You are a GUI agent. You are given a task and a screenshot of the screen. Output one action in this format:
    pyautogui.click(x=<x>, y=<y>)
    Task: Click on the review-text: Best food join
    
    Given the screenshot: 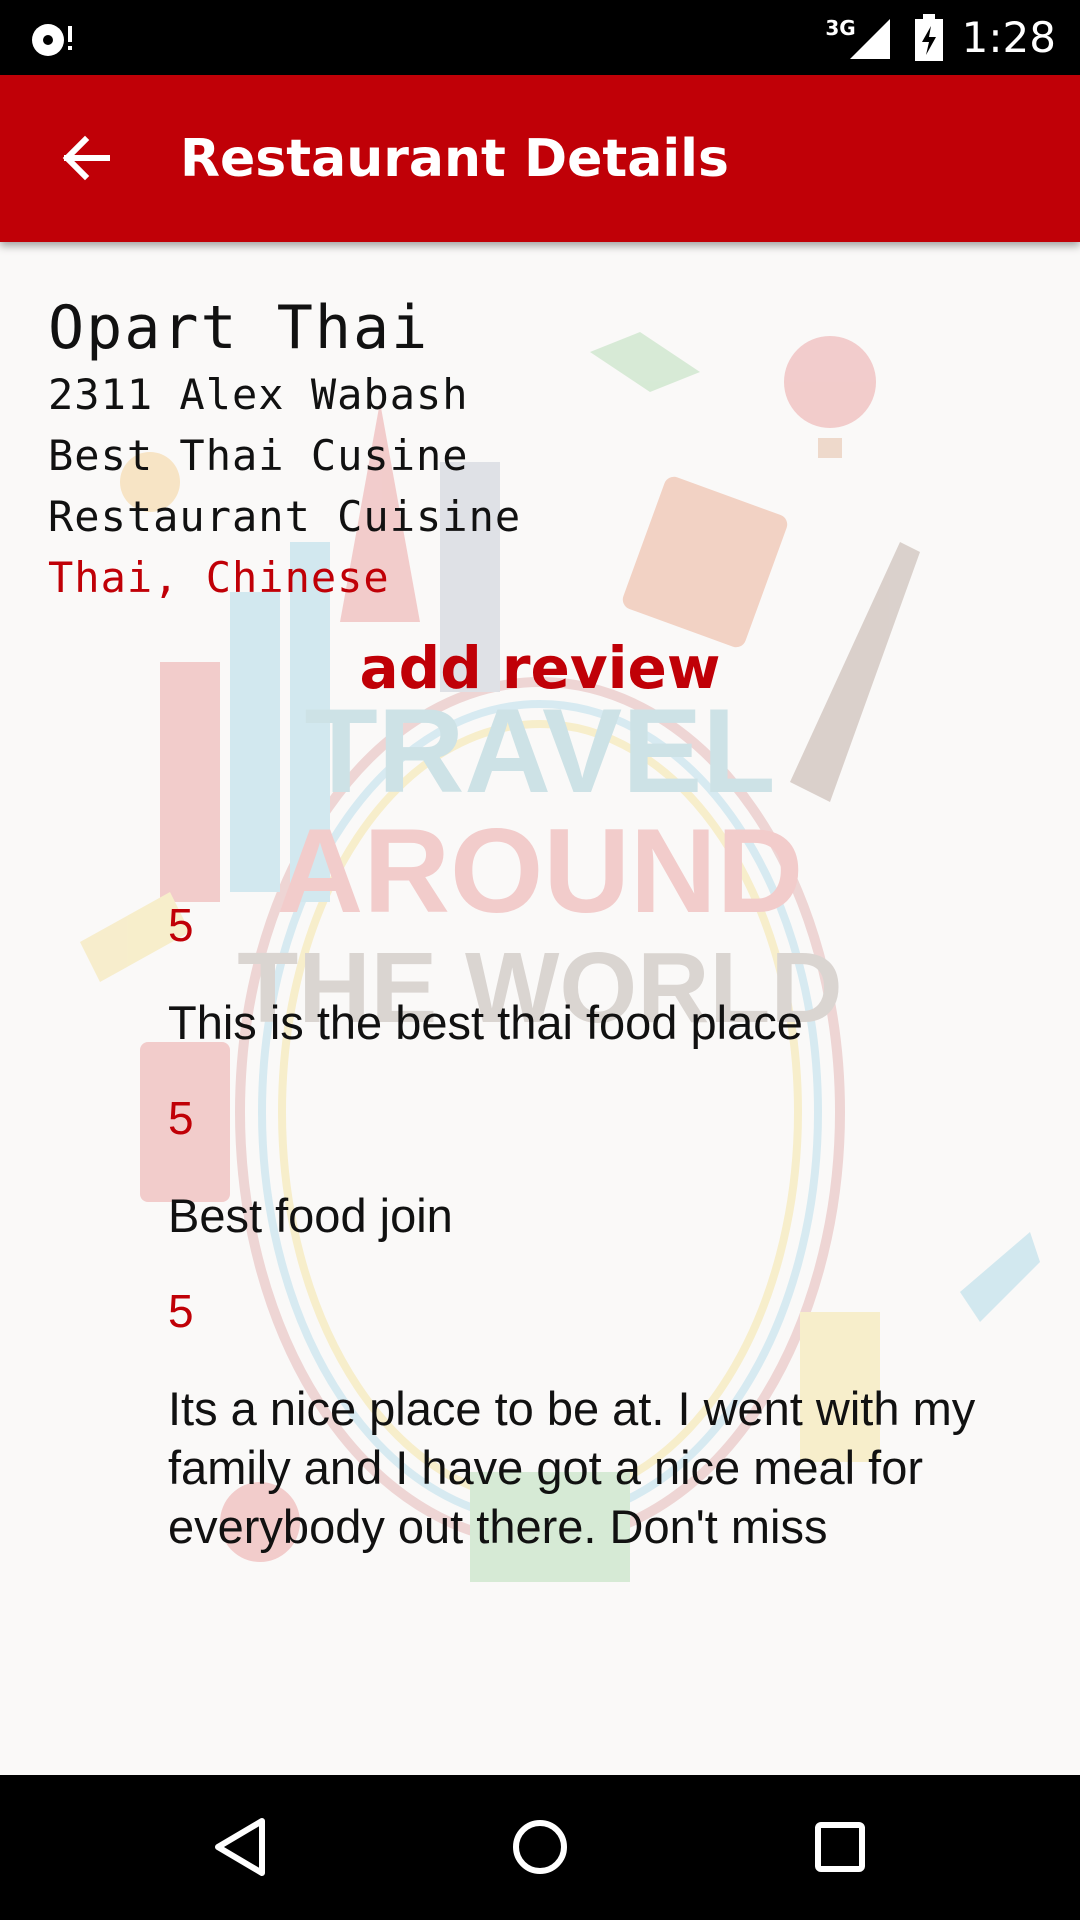 What is the action you would take?
    pyautogui.click(x=310, y=1215)
    